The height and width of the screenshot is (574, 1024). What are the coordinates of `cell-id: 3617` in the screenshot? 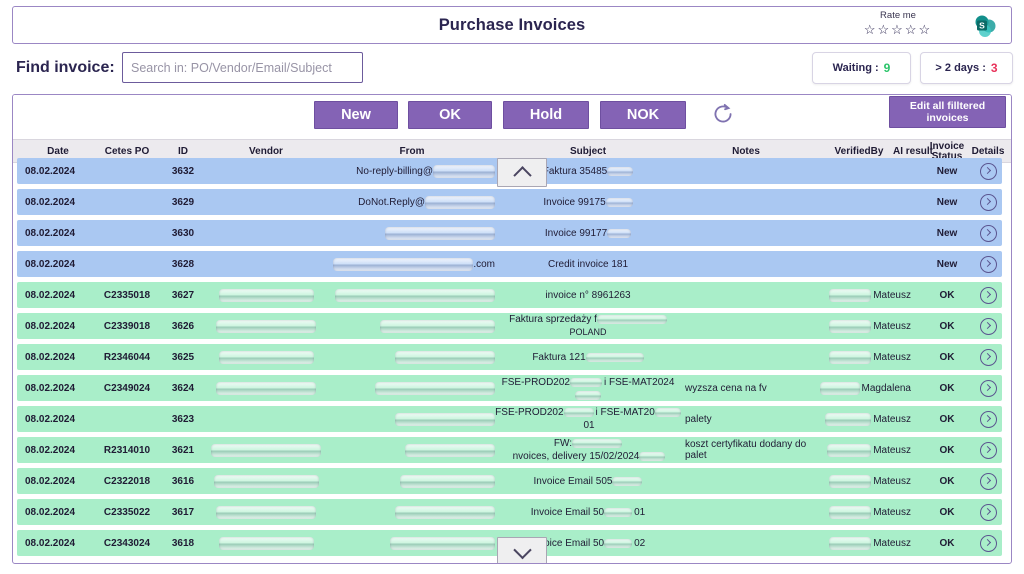 It's located at (183, 512).